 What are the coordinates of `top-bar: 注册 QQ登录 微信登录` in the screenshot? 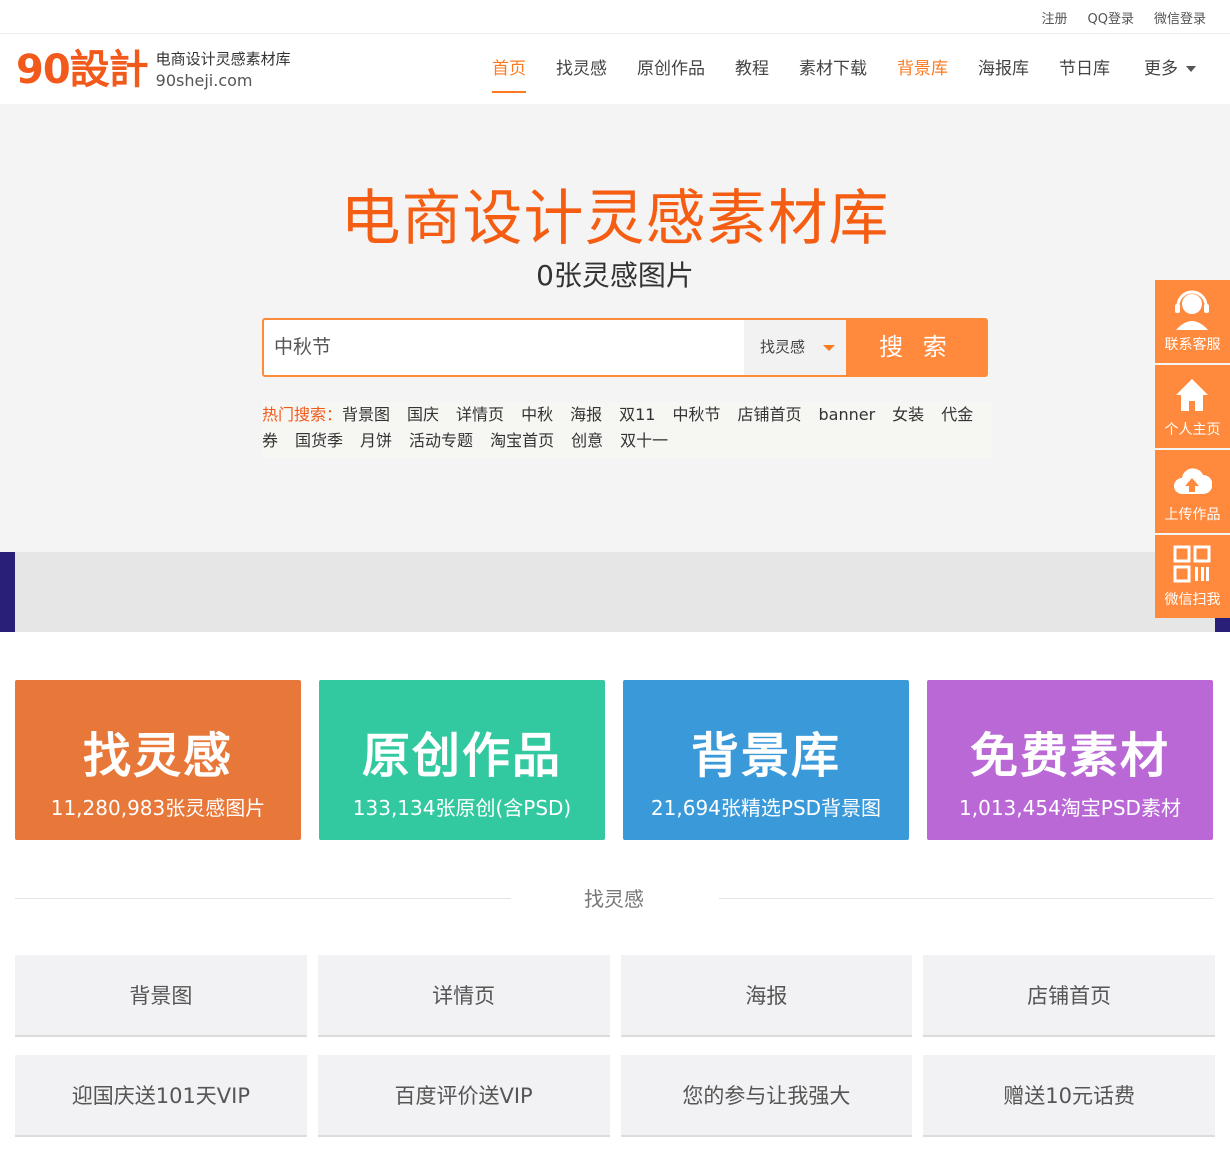 It's located at (615, 17).